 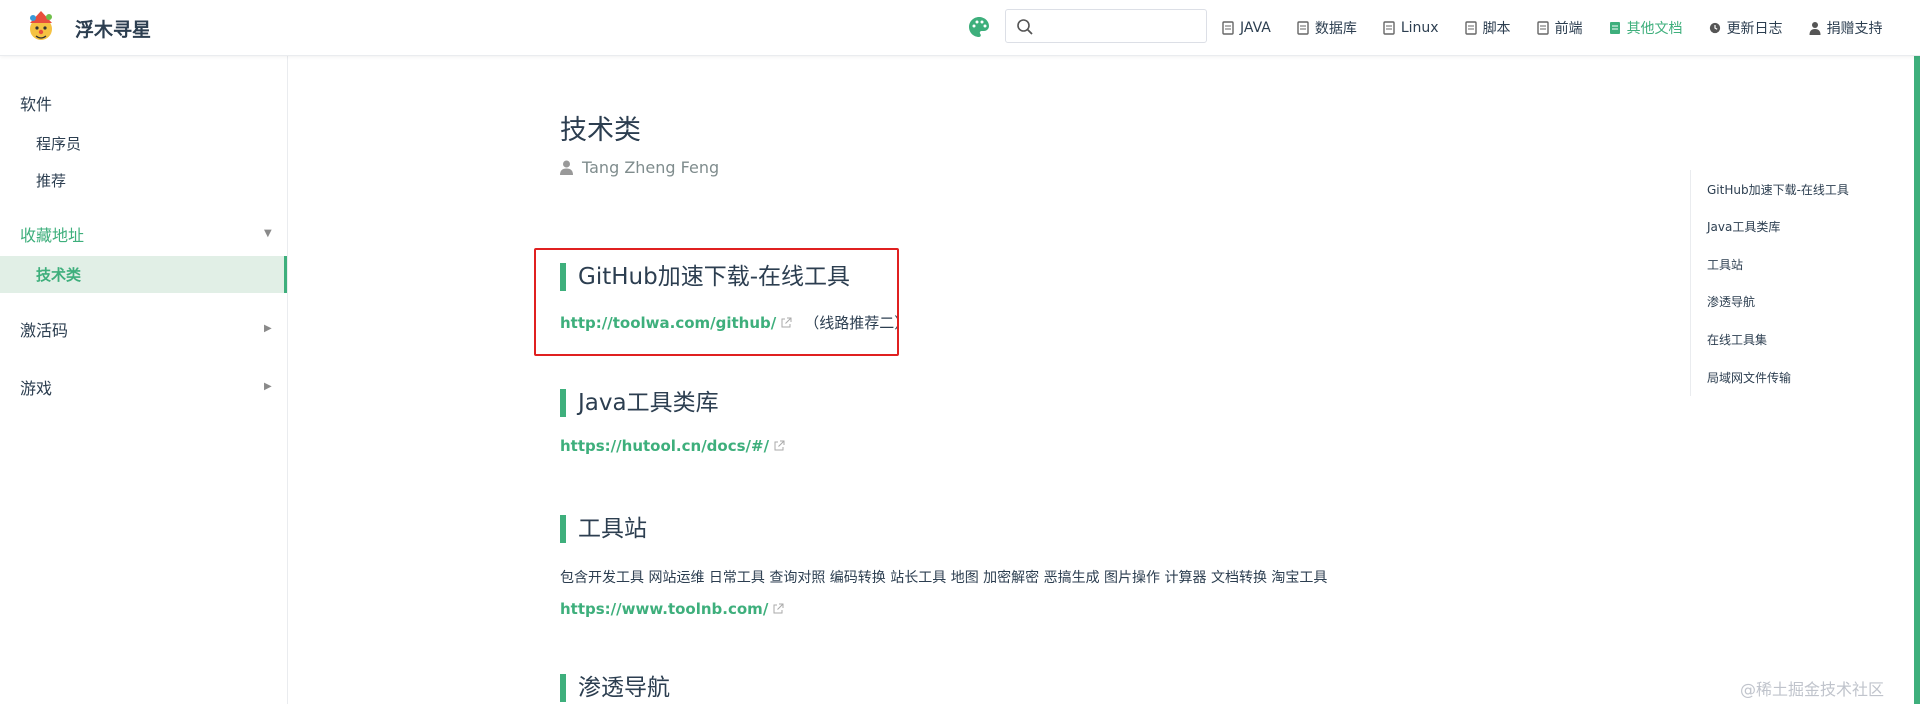 I want to click on search-icon, so click(x=1025, y=27).